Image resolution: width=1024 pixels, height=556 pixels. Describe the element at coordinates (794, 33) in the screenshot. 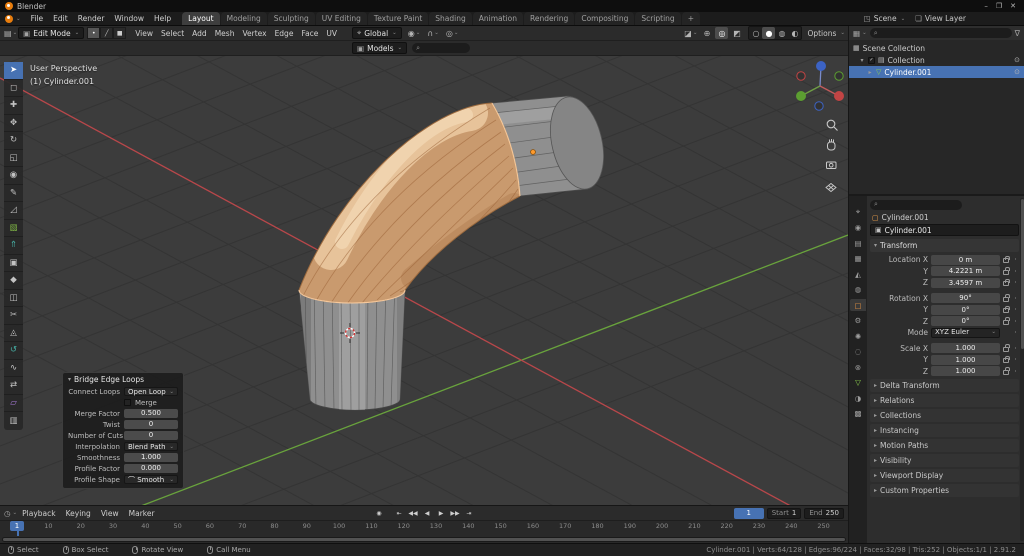

I see `shading-rendered-button: ◐` at that location.